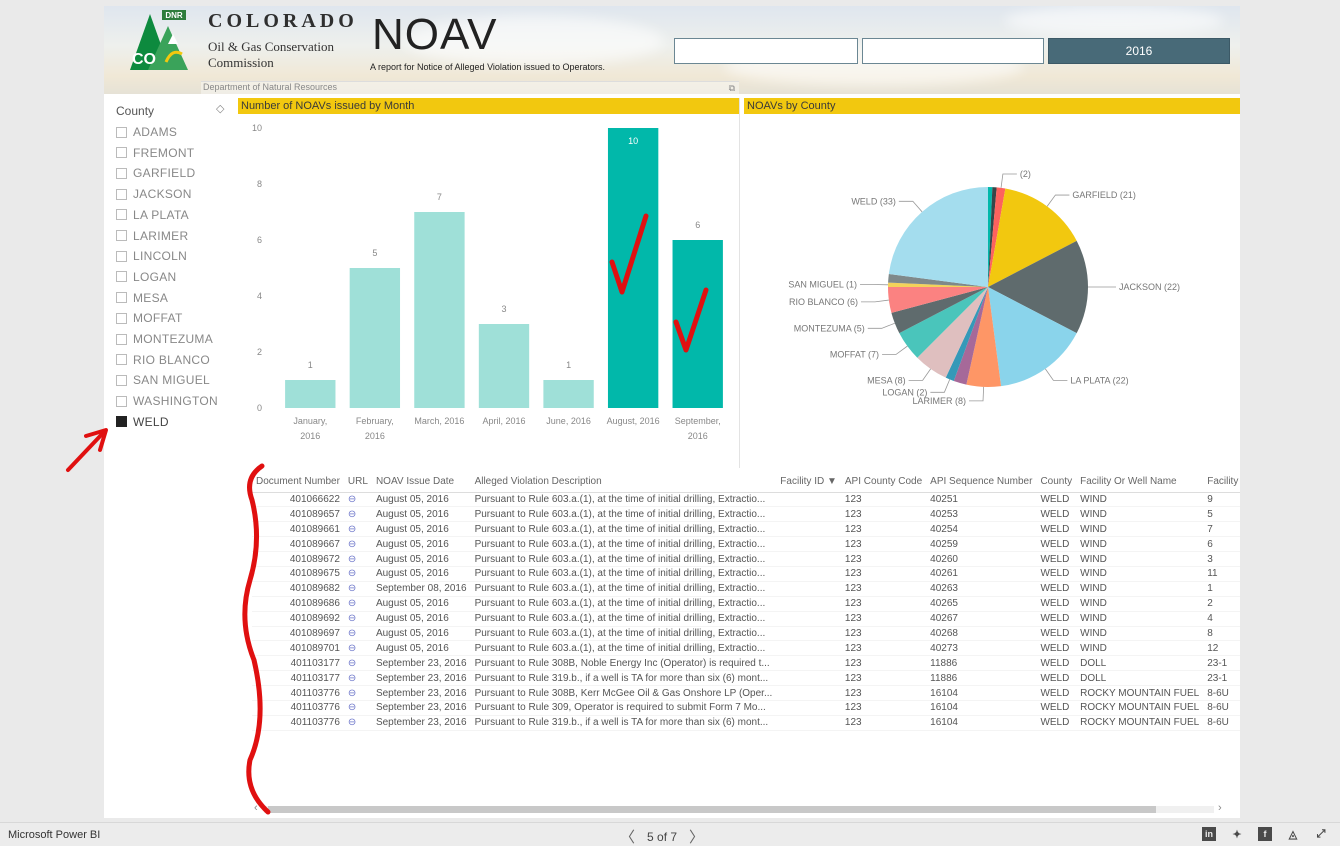  I want to click on county-option: MOFFAT, so click(149, 318).